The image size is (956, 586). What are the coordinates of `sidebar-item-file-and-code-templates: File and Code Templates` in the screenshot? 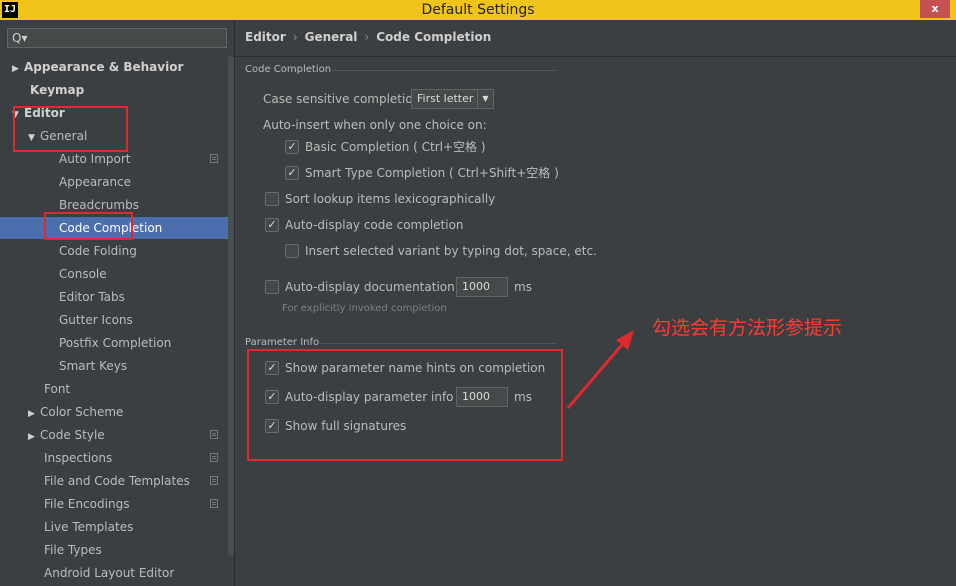 It's located at (117, 481).